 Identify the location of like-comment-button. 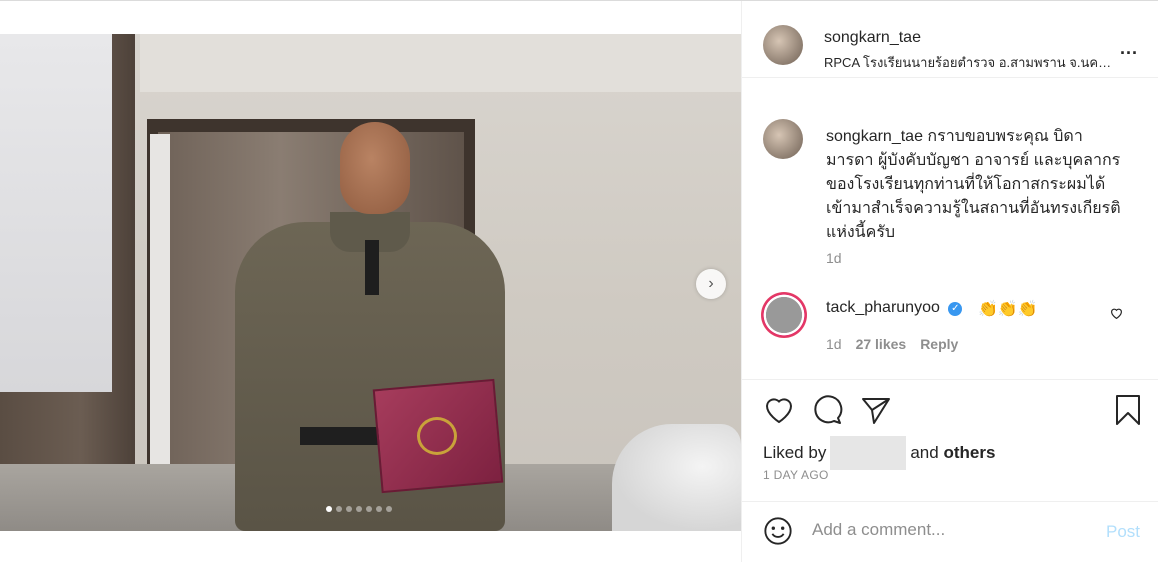
(1116, 314).